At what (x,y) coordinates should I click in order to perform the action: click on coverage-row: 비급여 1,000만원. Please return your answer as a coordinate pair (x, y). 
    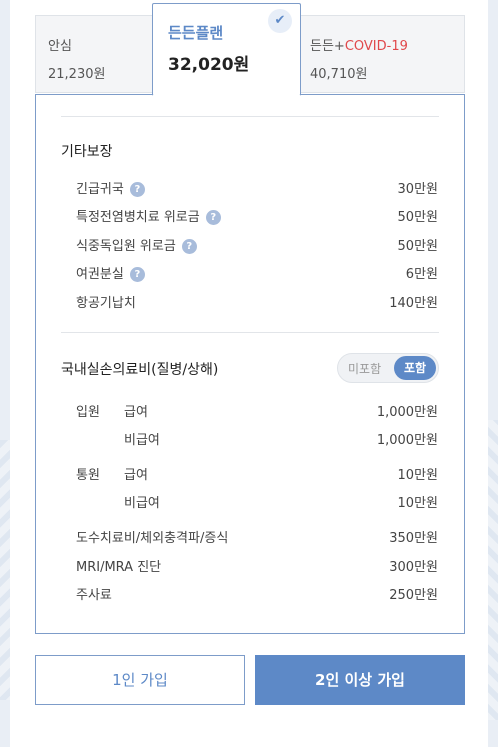
    Looking at the image, I should click on (257, 439).